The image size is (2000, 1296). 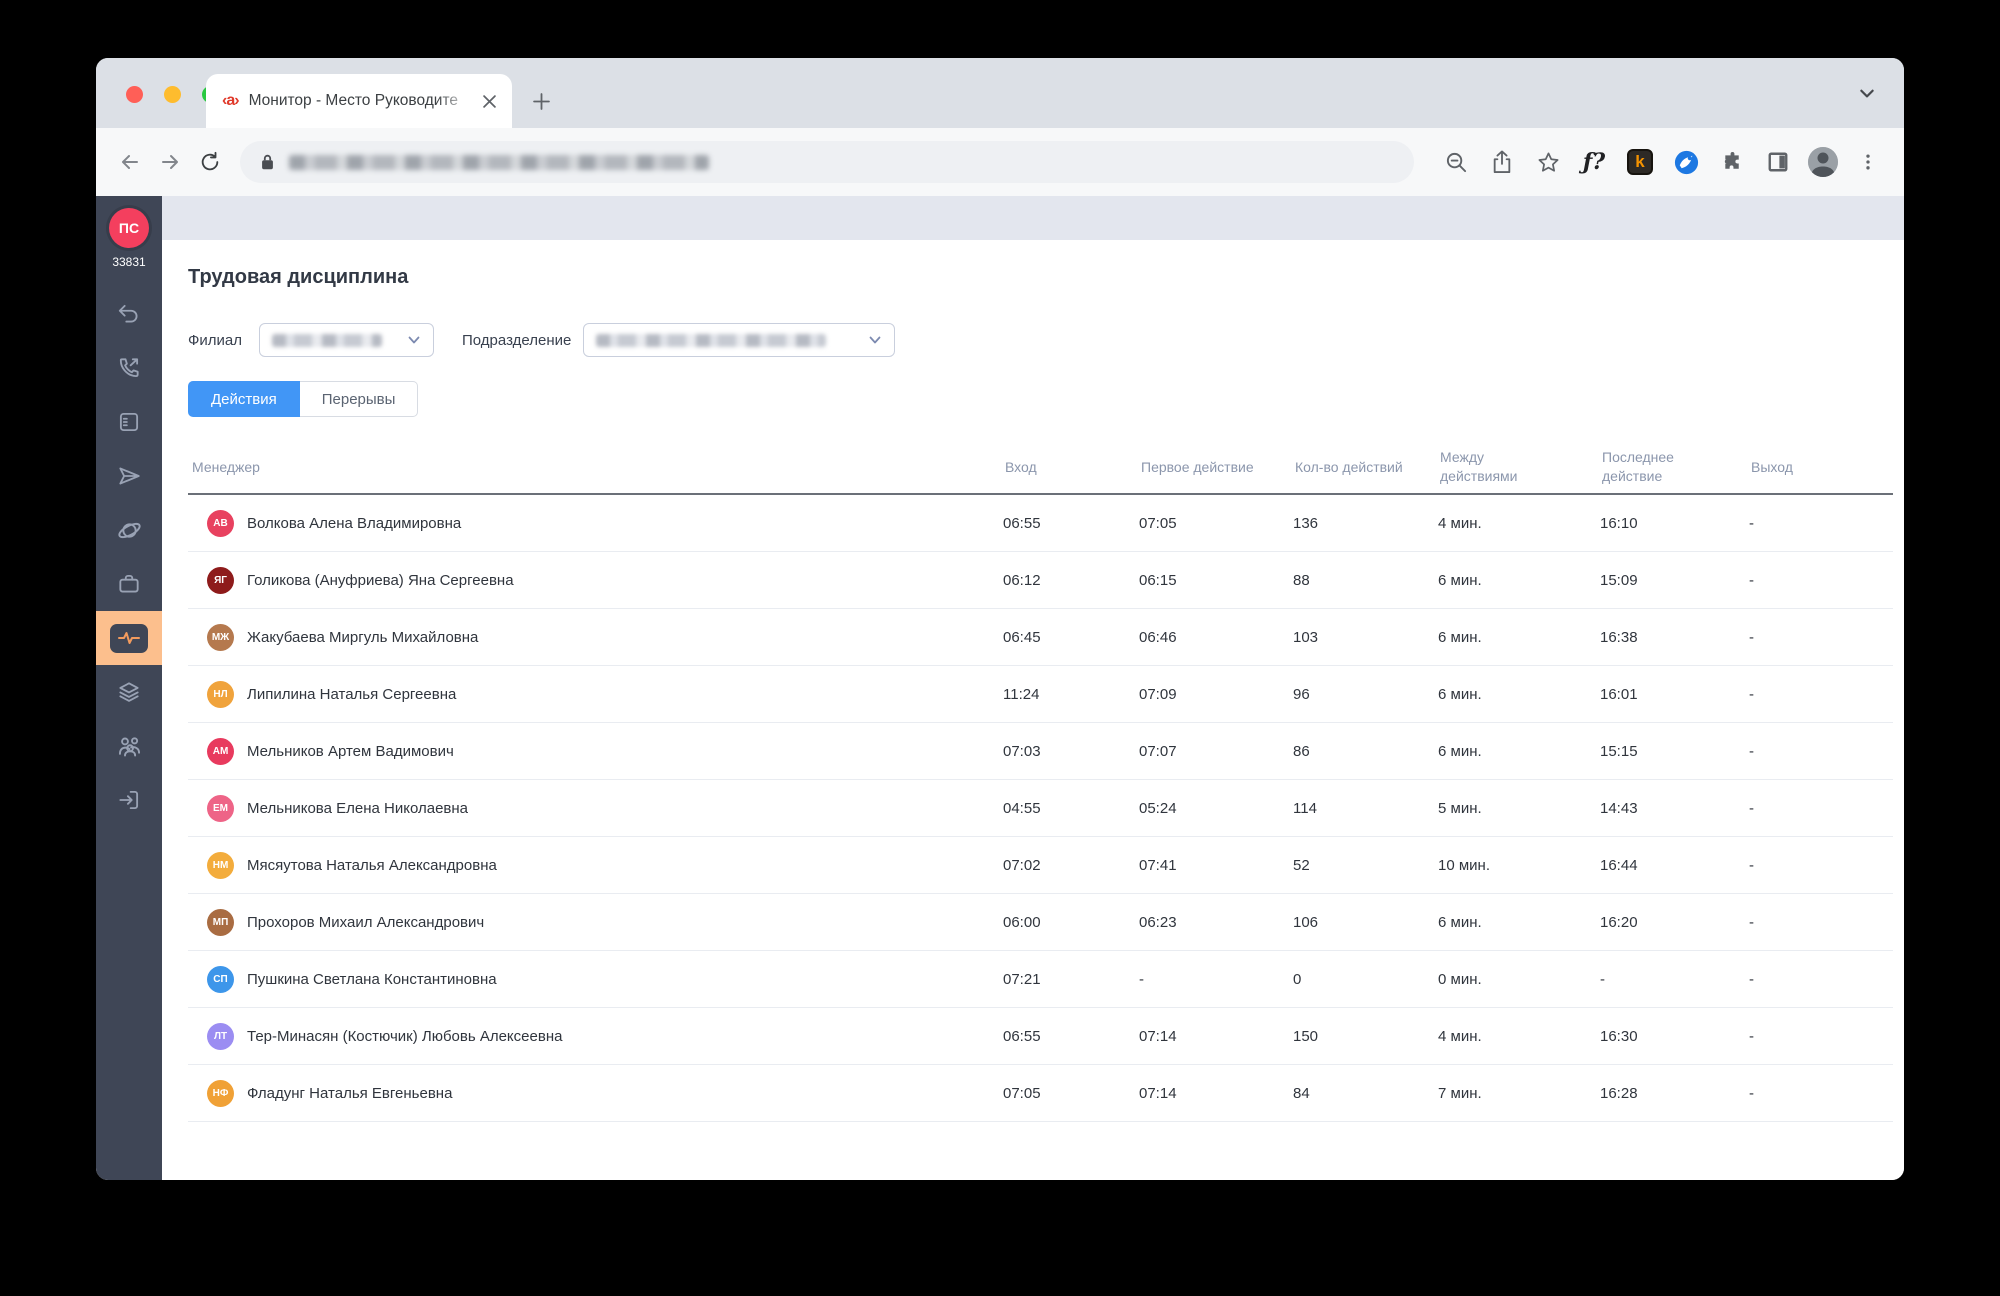 What do you see at coordinates (347, 340) in the screenshot?
I see `branch-select` at bounding box center [347, 340].